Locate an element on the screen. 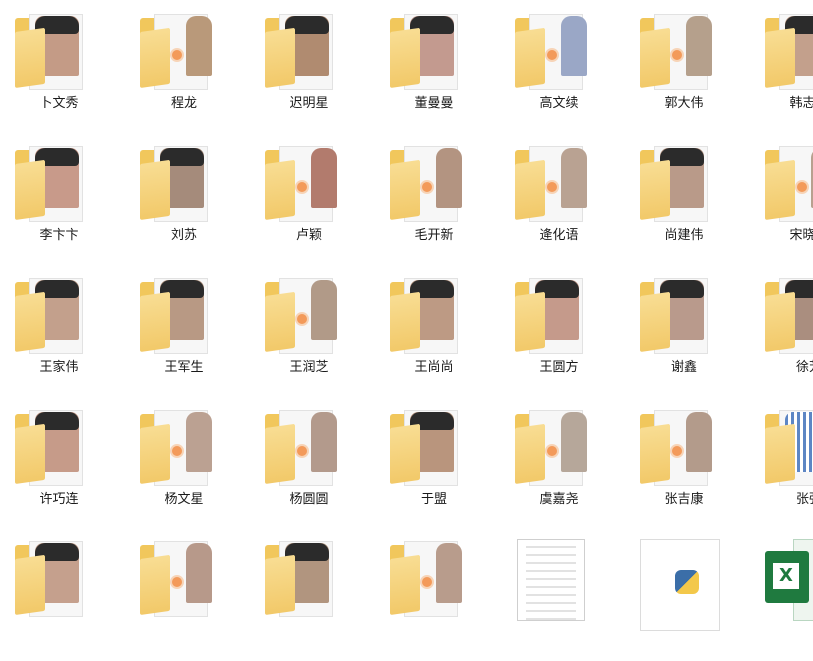 The image size is (813, 661). file-item: 谢鑫 is located at coordinates (690, 334).